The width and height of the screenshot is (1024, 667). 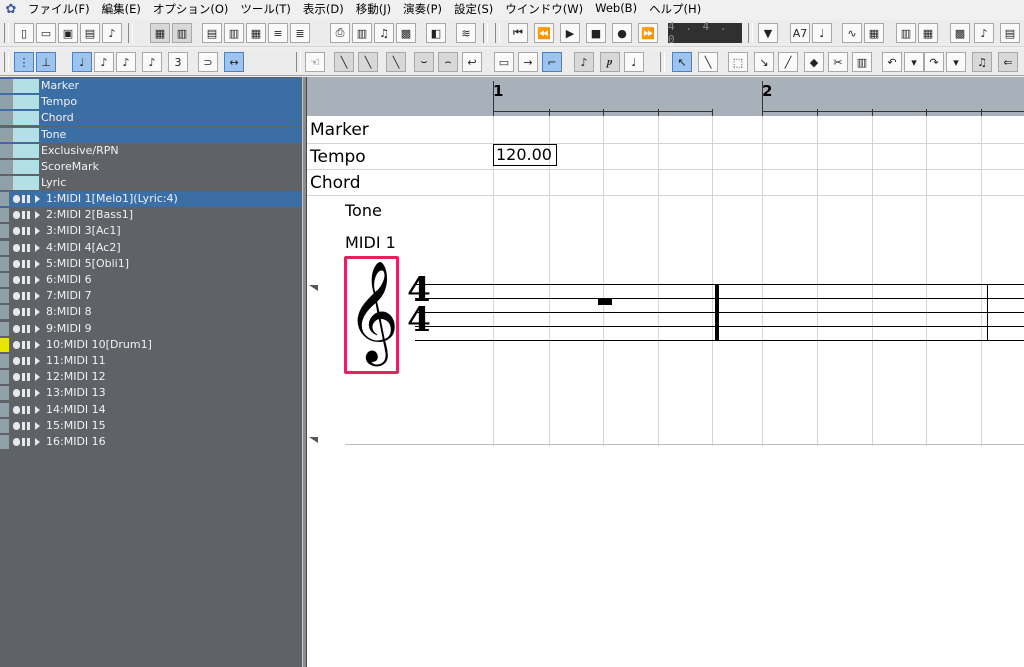 What do you see at coordinates (570, 33) in the screenshot?
I see `play-icon: ▶` at bounding box center [570, 33].